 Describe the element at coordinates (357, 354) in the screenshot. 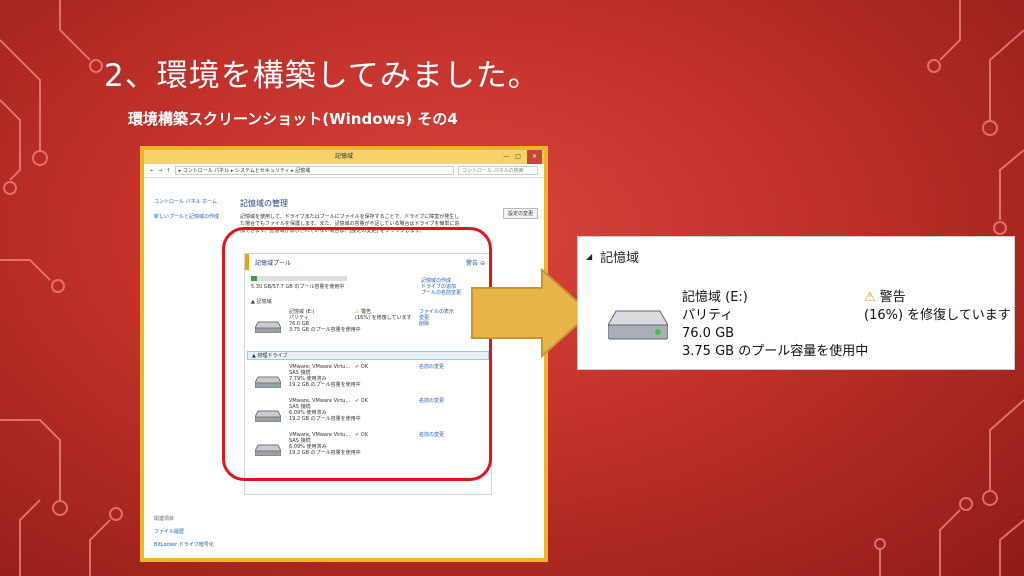

I see `highlight-ring` at that location.